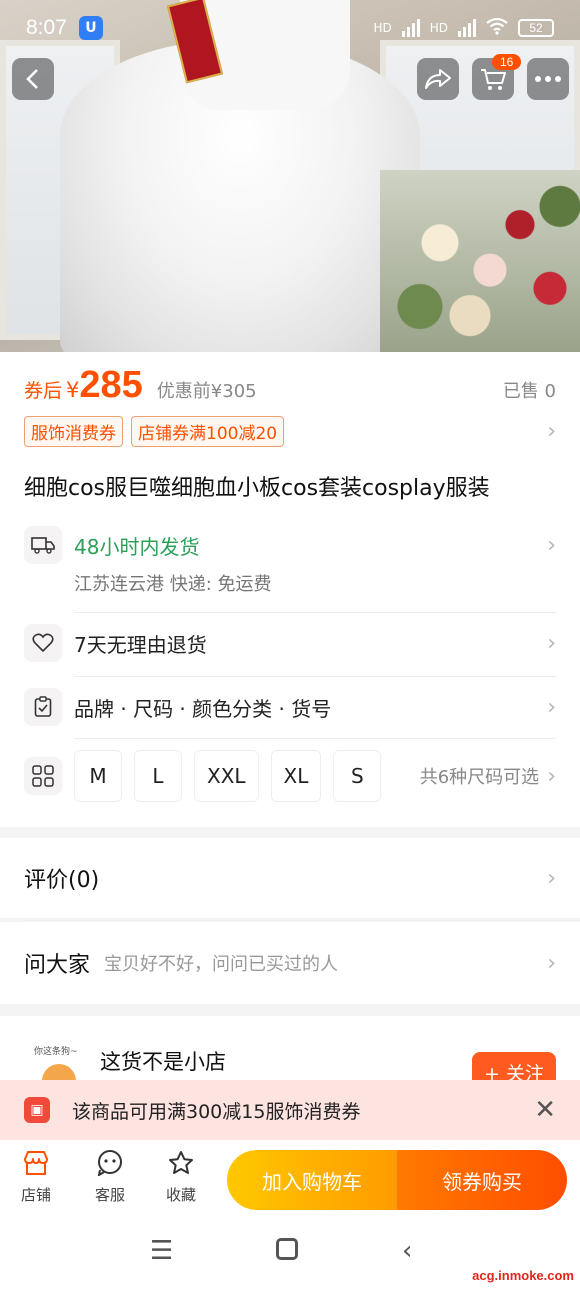  Describe the element at coordinates (206, 391) in the screenshot. I see `original-price: 优惠前¥305` at that location.